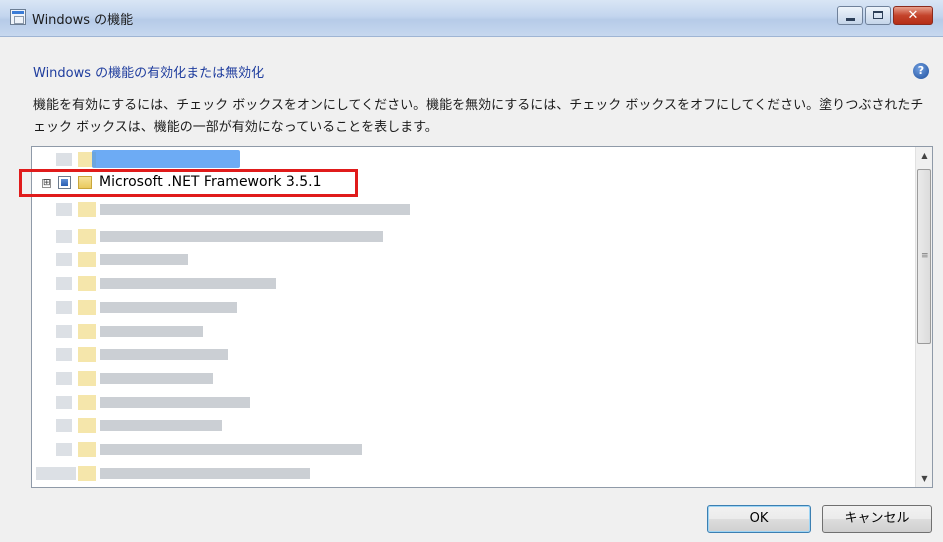  Describe the element at coordinates (913, 15) in the screenshot. I see `close-button: ✕` at that location.